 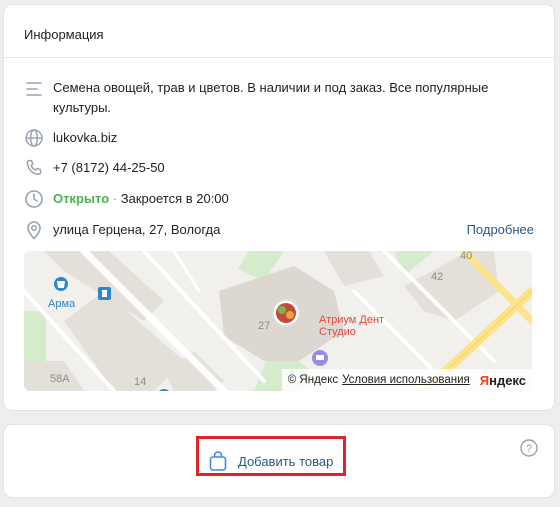 What do you see at coordinates (503, 380) in the screenshot?
I see `yandex-logo: Яндекс` at bounding box center [503, 380].